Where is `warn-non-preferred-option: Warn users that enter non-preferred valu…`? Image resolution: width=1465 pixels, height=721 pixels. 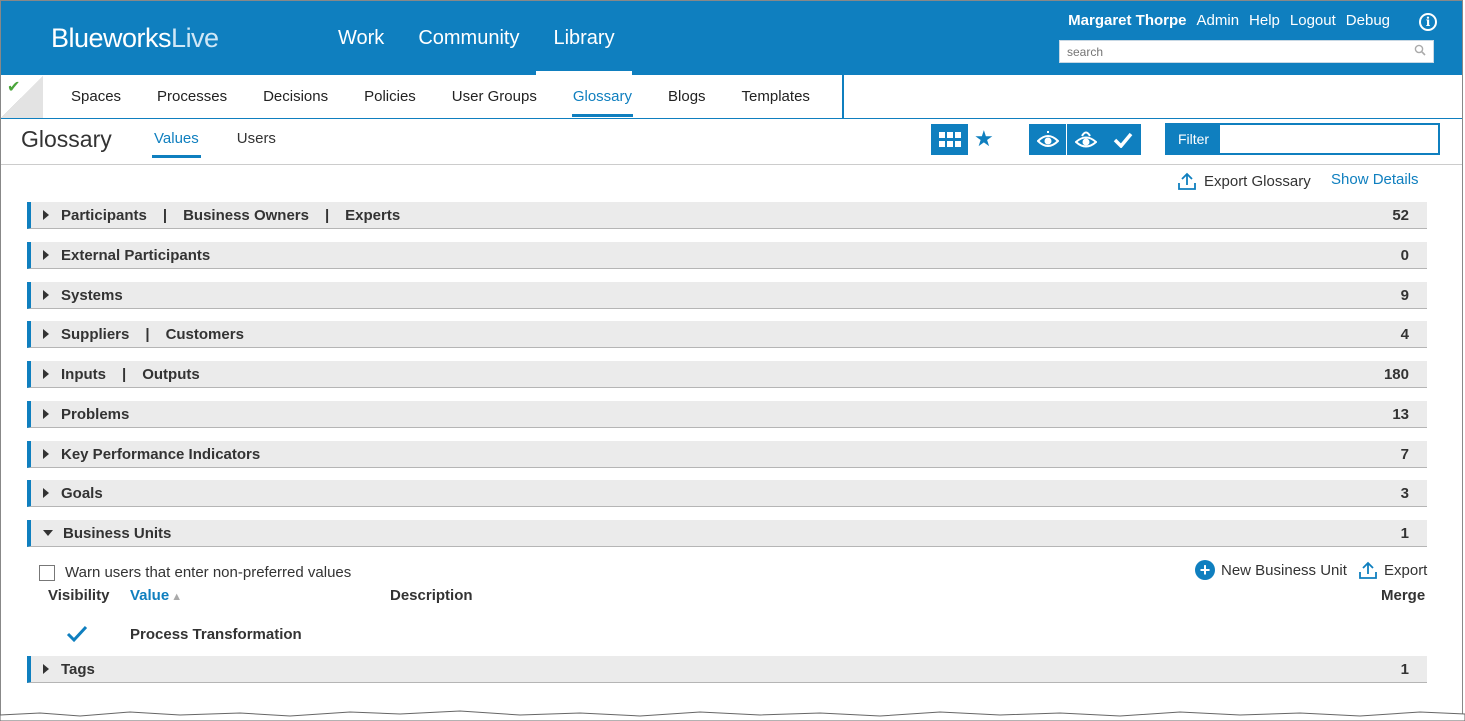
warn-non-preferred-option: Warn users that enter non-preferred valu… is located at coordinates (195, 572).